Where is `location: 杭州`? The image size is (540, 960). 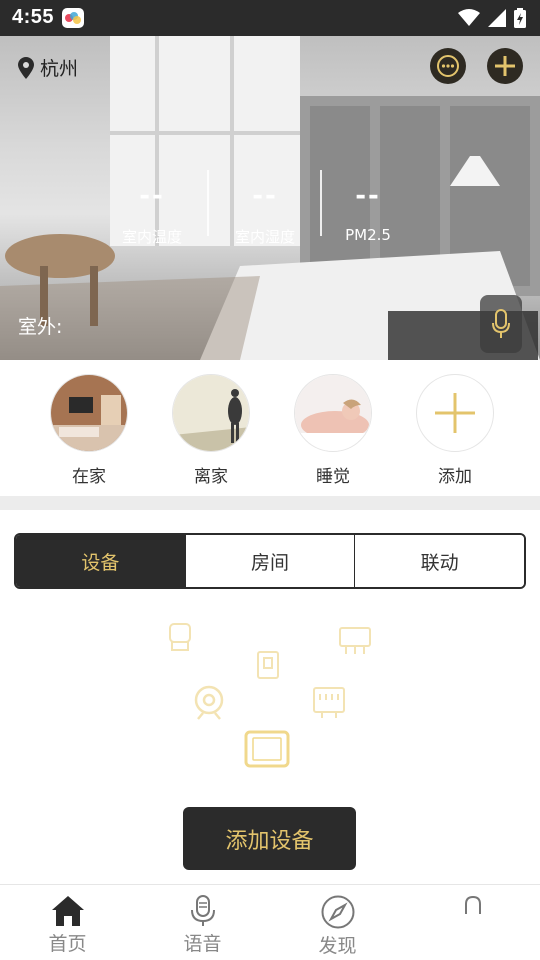 location: 杭州 is located at coordinates (48, 67).